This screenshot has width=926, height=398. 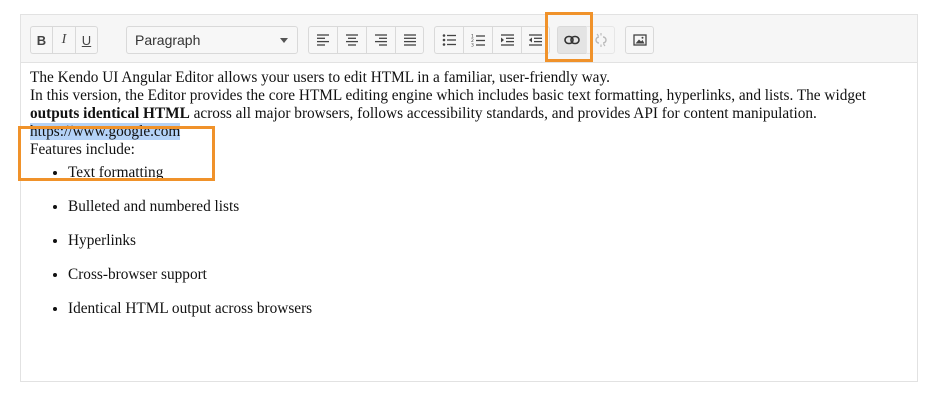 What do you see at coordinates (489, 250) in the screenshot?
I see `list-item: Hyperlinks` at bounding box center [489, 250].